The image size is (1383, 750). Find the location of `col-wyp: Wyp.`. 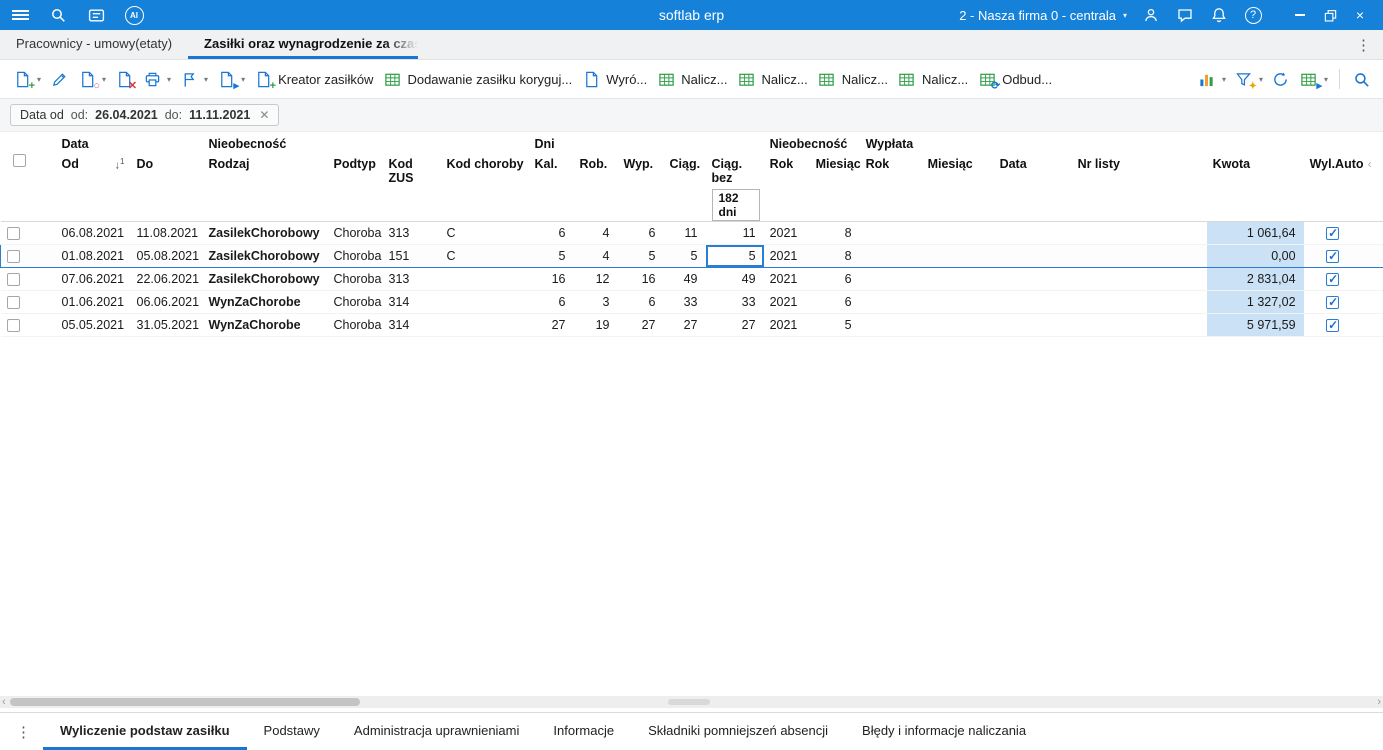

col-wyp: Wyp. is located at coordinates (640, 188).